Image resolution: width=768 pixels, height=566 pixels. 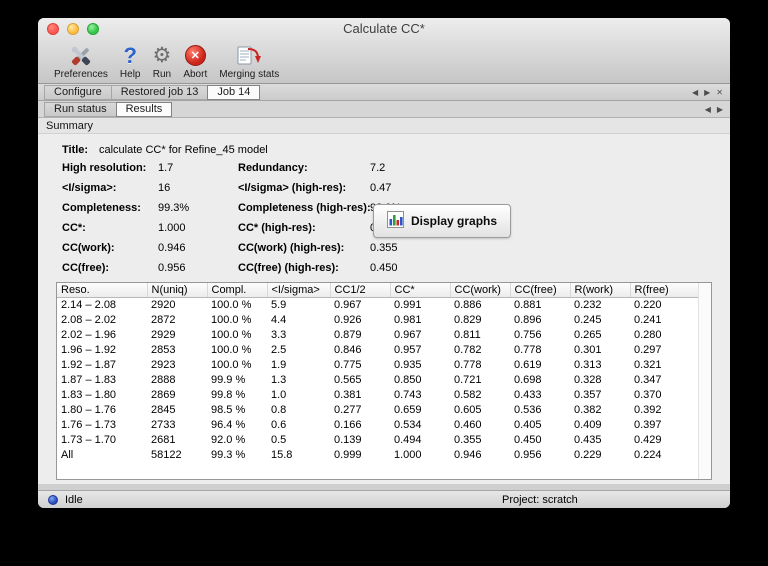 I want to click on cell-reso: 1.87 – 1.83, so click(x=89, y=380).